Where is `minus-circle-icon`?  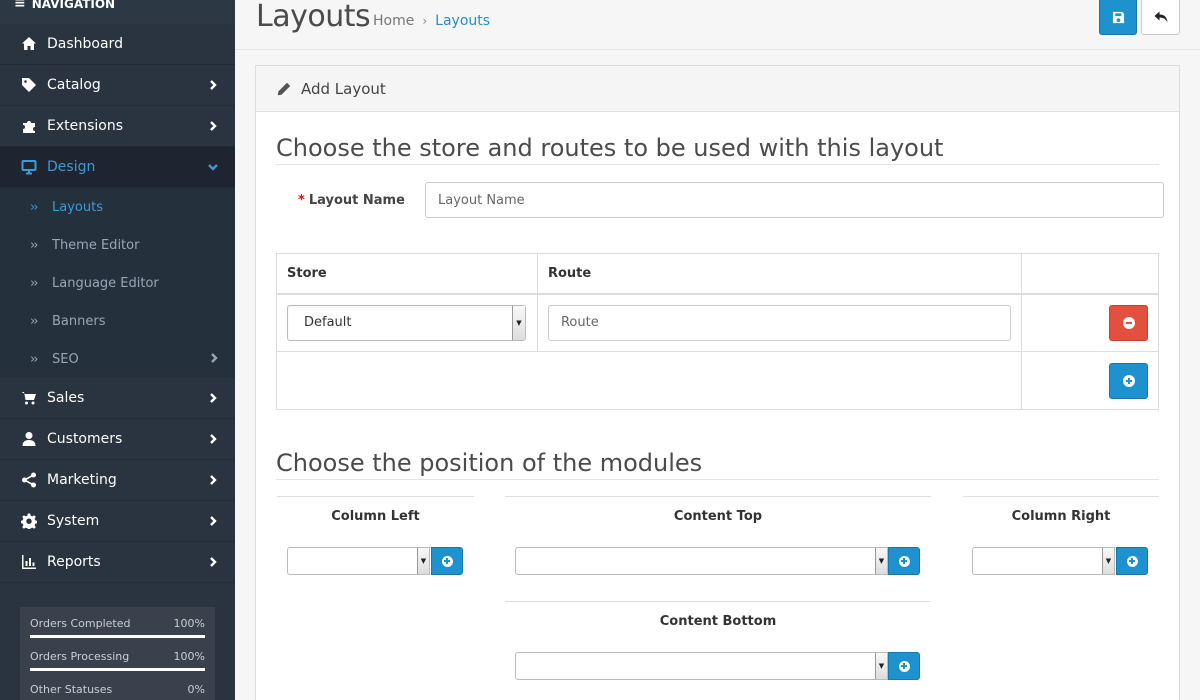
minus-circle-icon is located at coordinates (1128, 322).